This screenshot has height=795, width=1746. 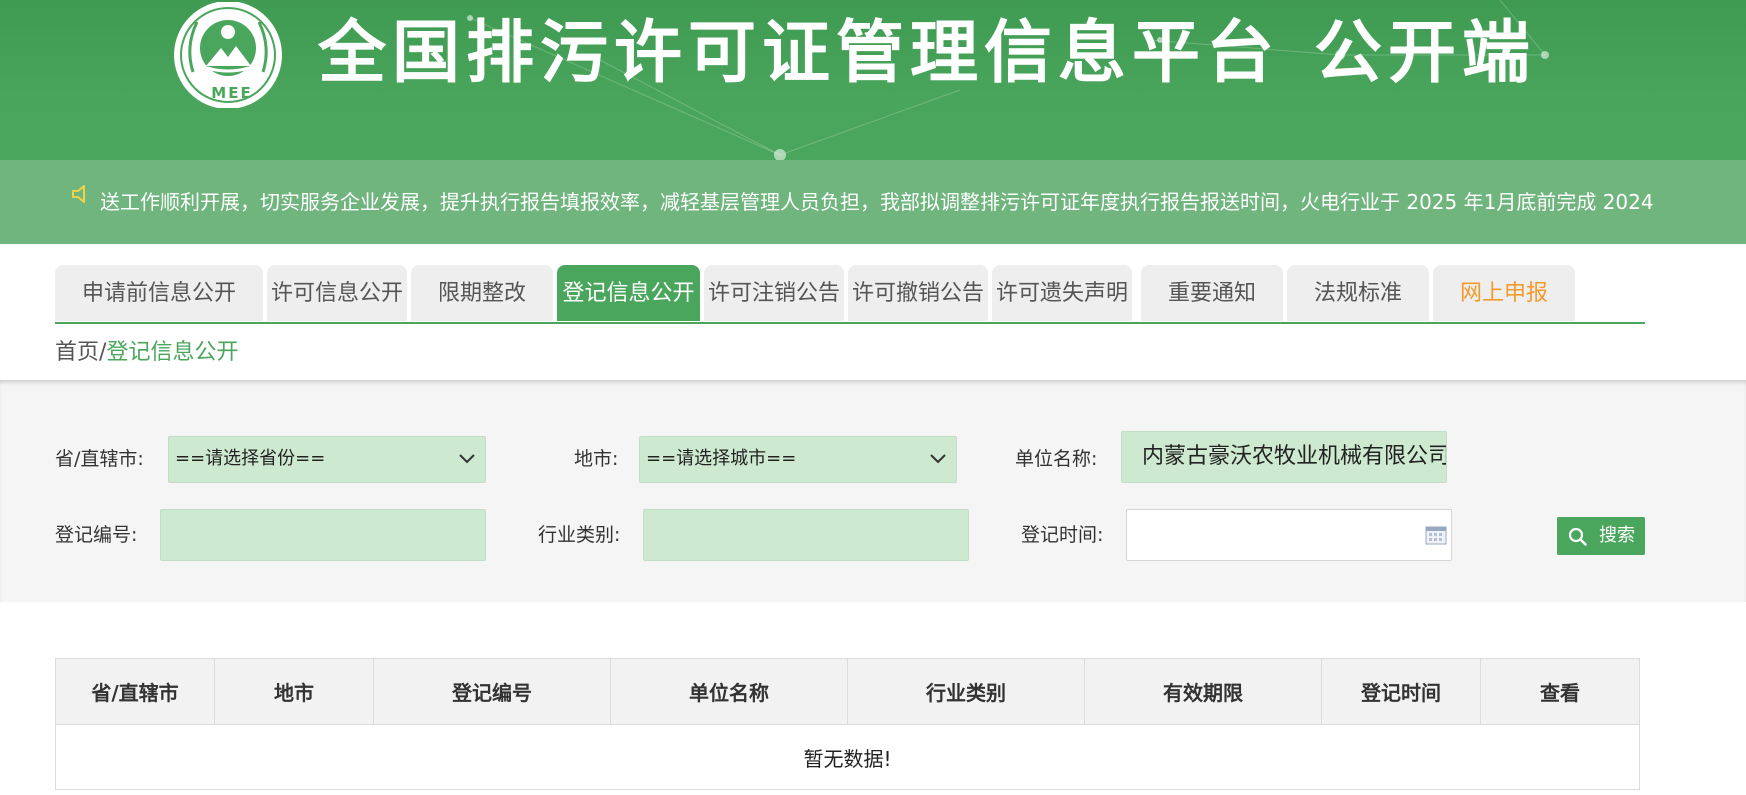 What do you see at coordinates (1062, 535) in the screenshot?
I see `reg-time-label: 登记时间:` at bounding box center [1062, 535].